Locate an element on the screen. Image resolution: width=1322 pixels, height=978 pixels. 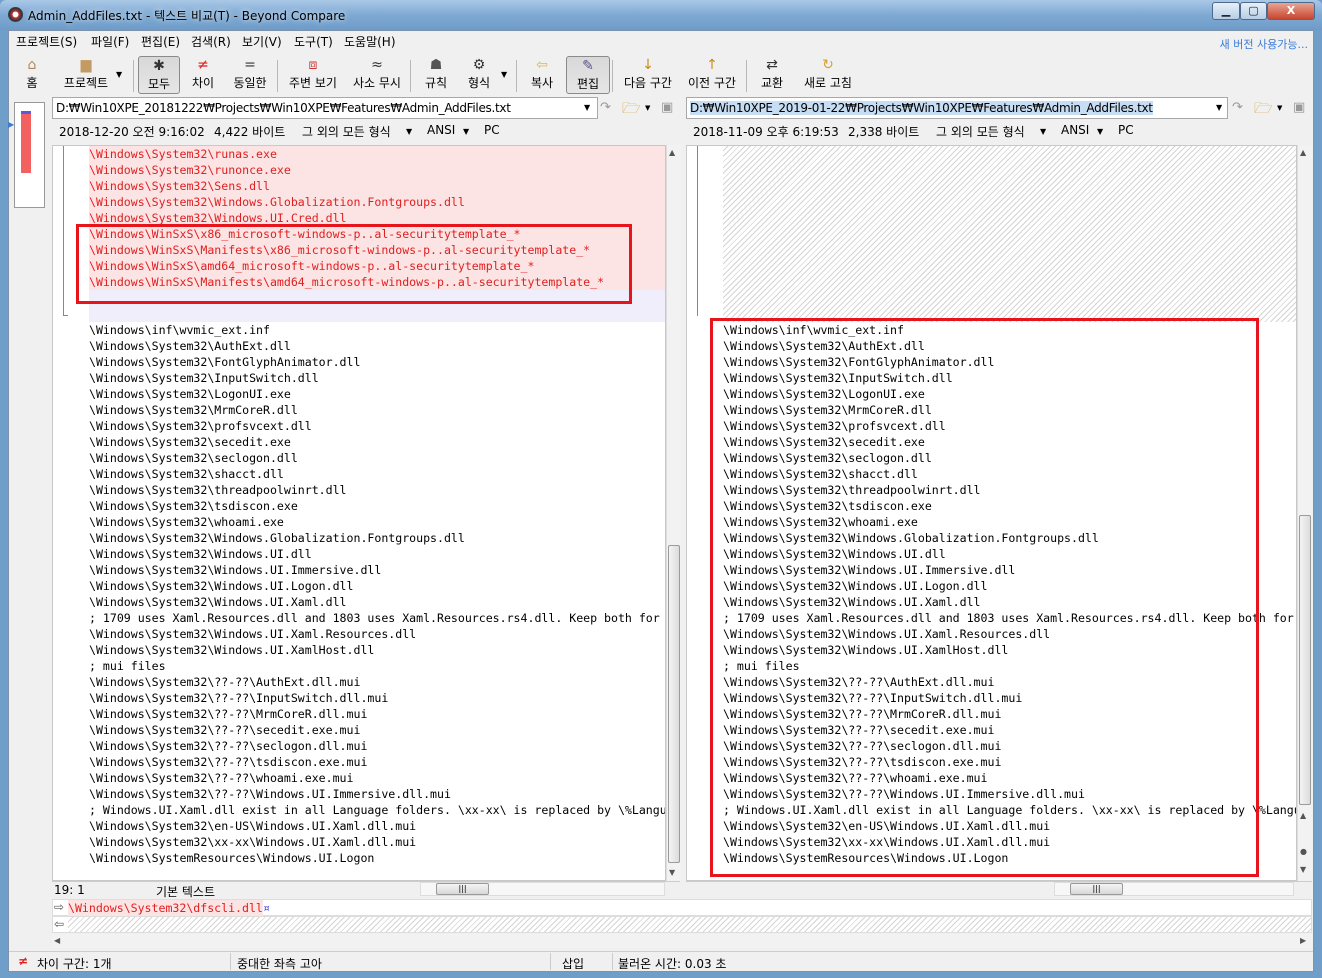
toolbar-home-button: ⌂ 홈 is located at coordinates (32, 75).